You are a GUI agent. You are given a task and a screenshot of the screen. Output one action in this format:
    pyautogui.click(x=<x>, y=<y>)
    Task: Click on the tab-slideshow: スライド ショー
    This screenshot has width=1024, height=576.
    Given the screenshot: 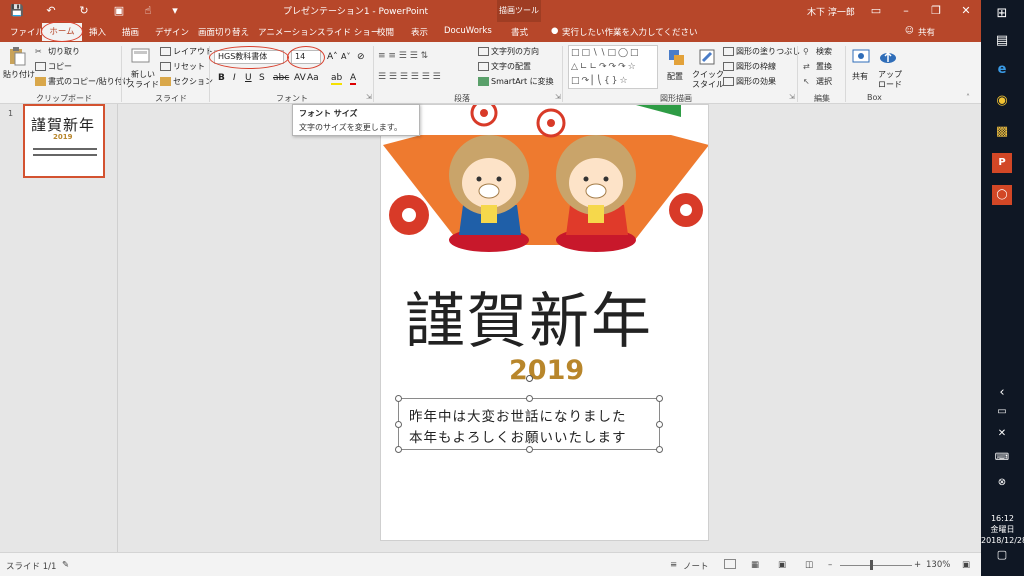 What is the action you would take?
    pyautogui.click(x=348, y=32)
    